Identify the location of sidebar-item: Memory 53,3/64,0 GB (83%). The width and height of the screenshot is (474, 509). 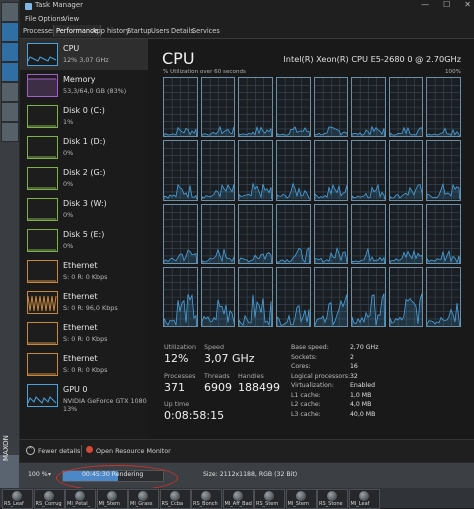
(84, 85).